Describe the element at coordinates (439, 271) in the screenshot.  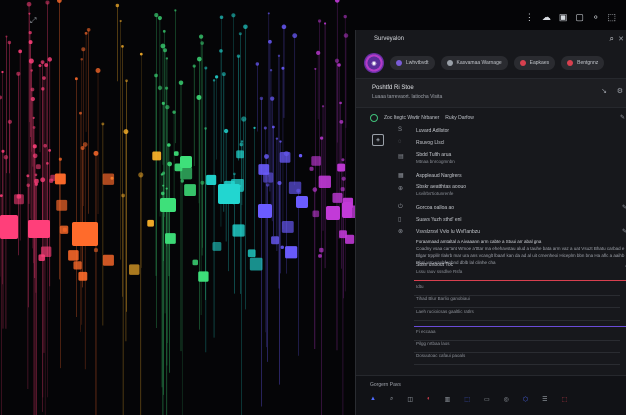
I see `item-subtitle: Lssu rauv sssdlve Rsfa` at that location.